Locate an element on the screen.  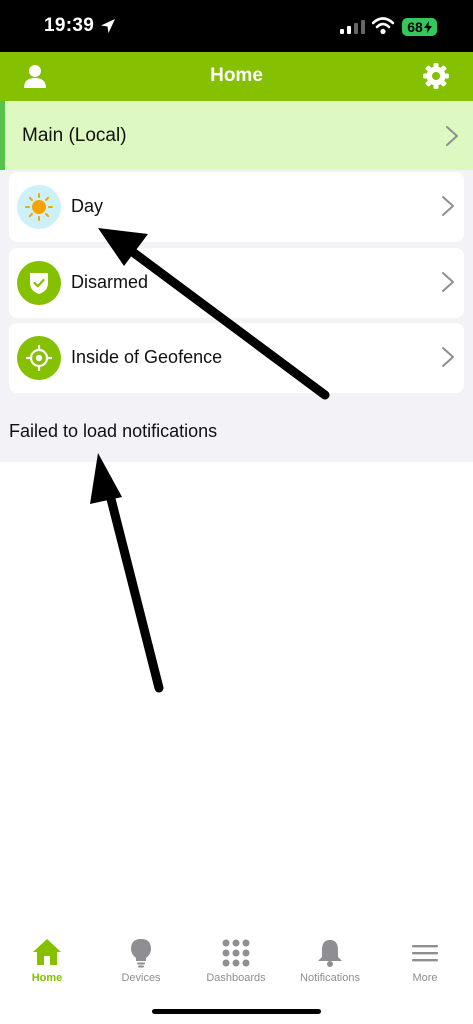
tab-more: More is located at coordinates (425, 960).